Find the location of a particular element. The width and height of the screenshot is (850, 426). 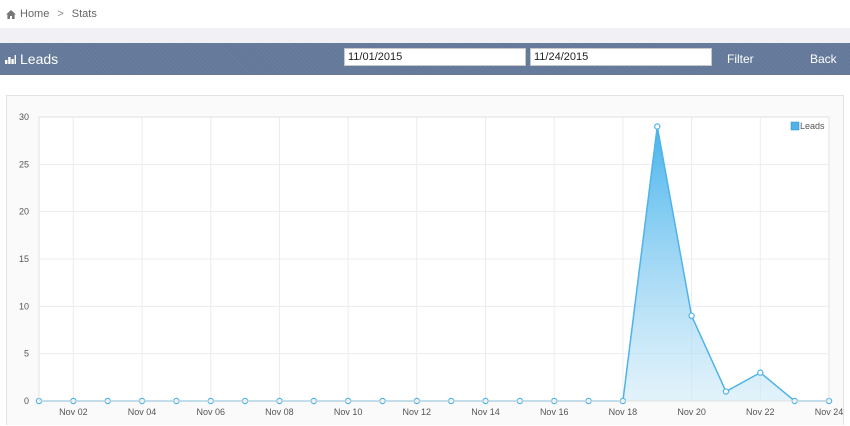

legend-swatch is located at coordinates (795, 126).